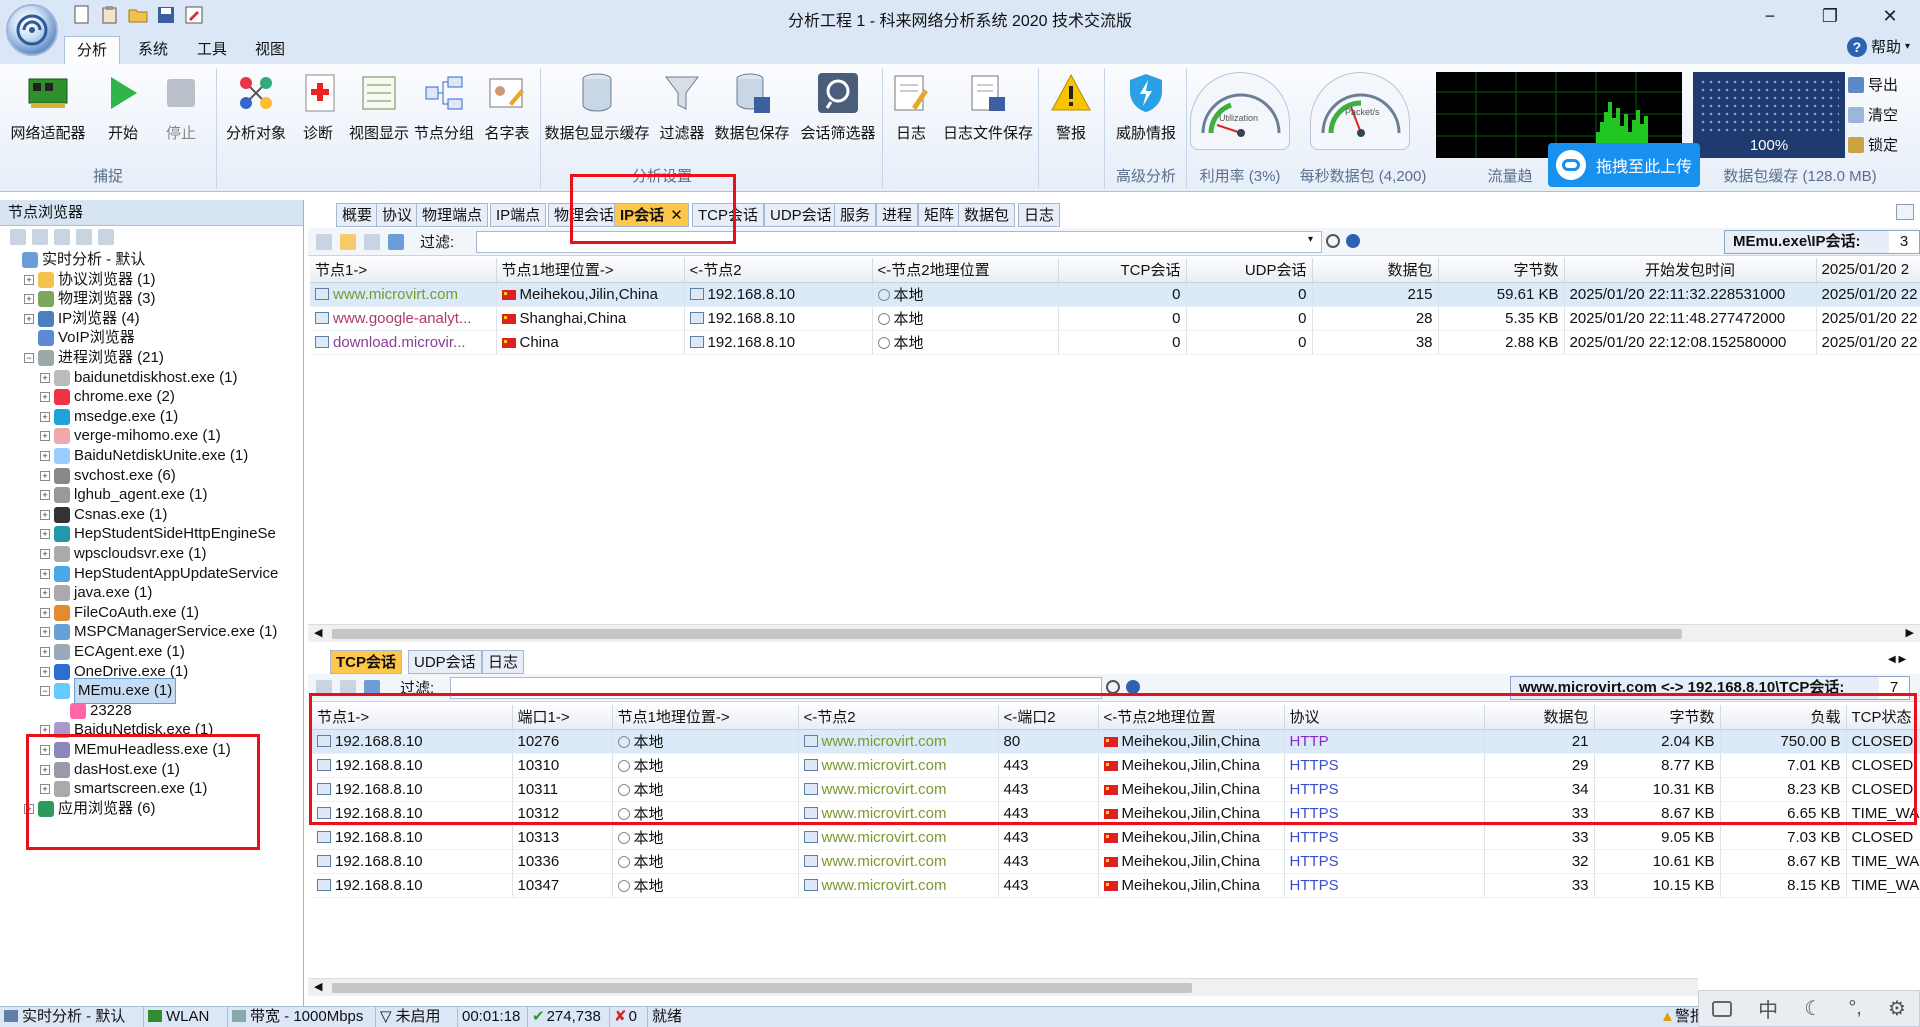 Image resolution: width=1920 pixels, height=1027 pixels. Describe the element at coordinates (911, 106) in the screenshot. I see `log-button: 日志` at that location.